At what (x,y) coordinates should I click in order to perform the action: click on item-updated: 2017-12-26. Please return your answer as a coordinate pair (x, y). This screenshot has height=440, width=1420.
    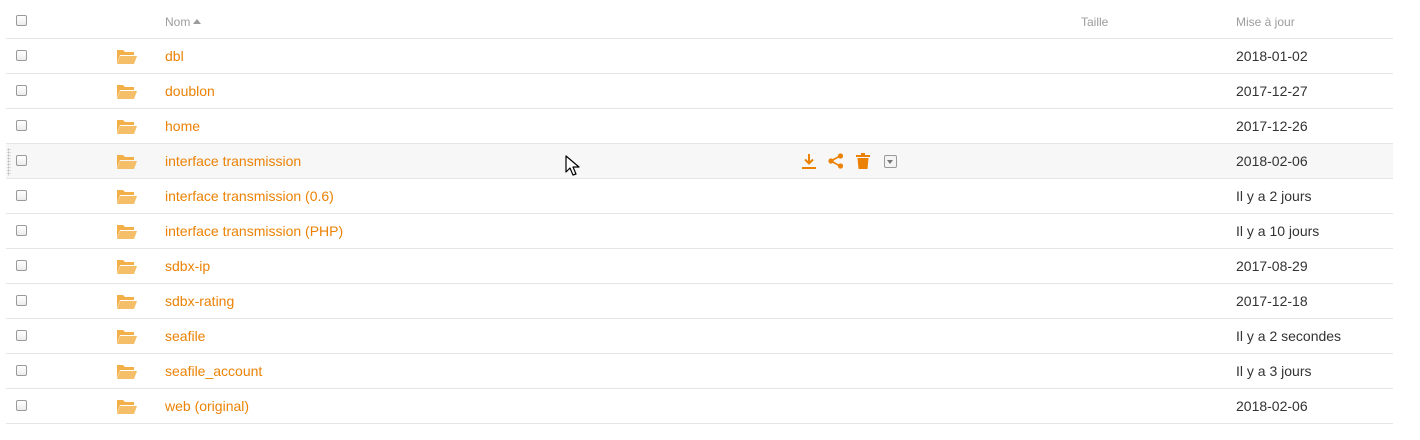
    Looking at the image, I should click on (1272, 126).